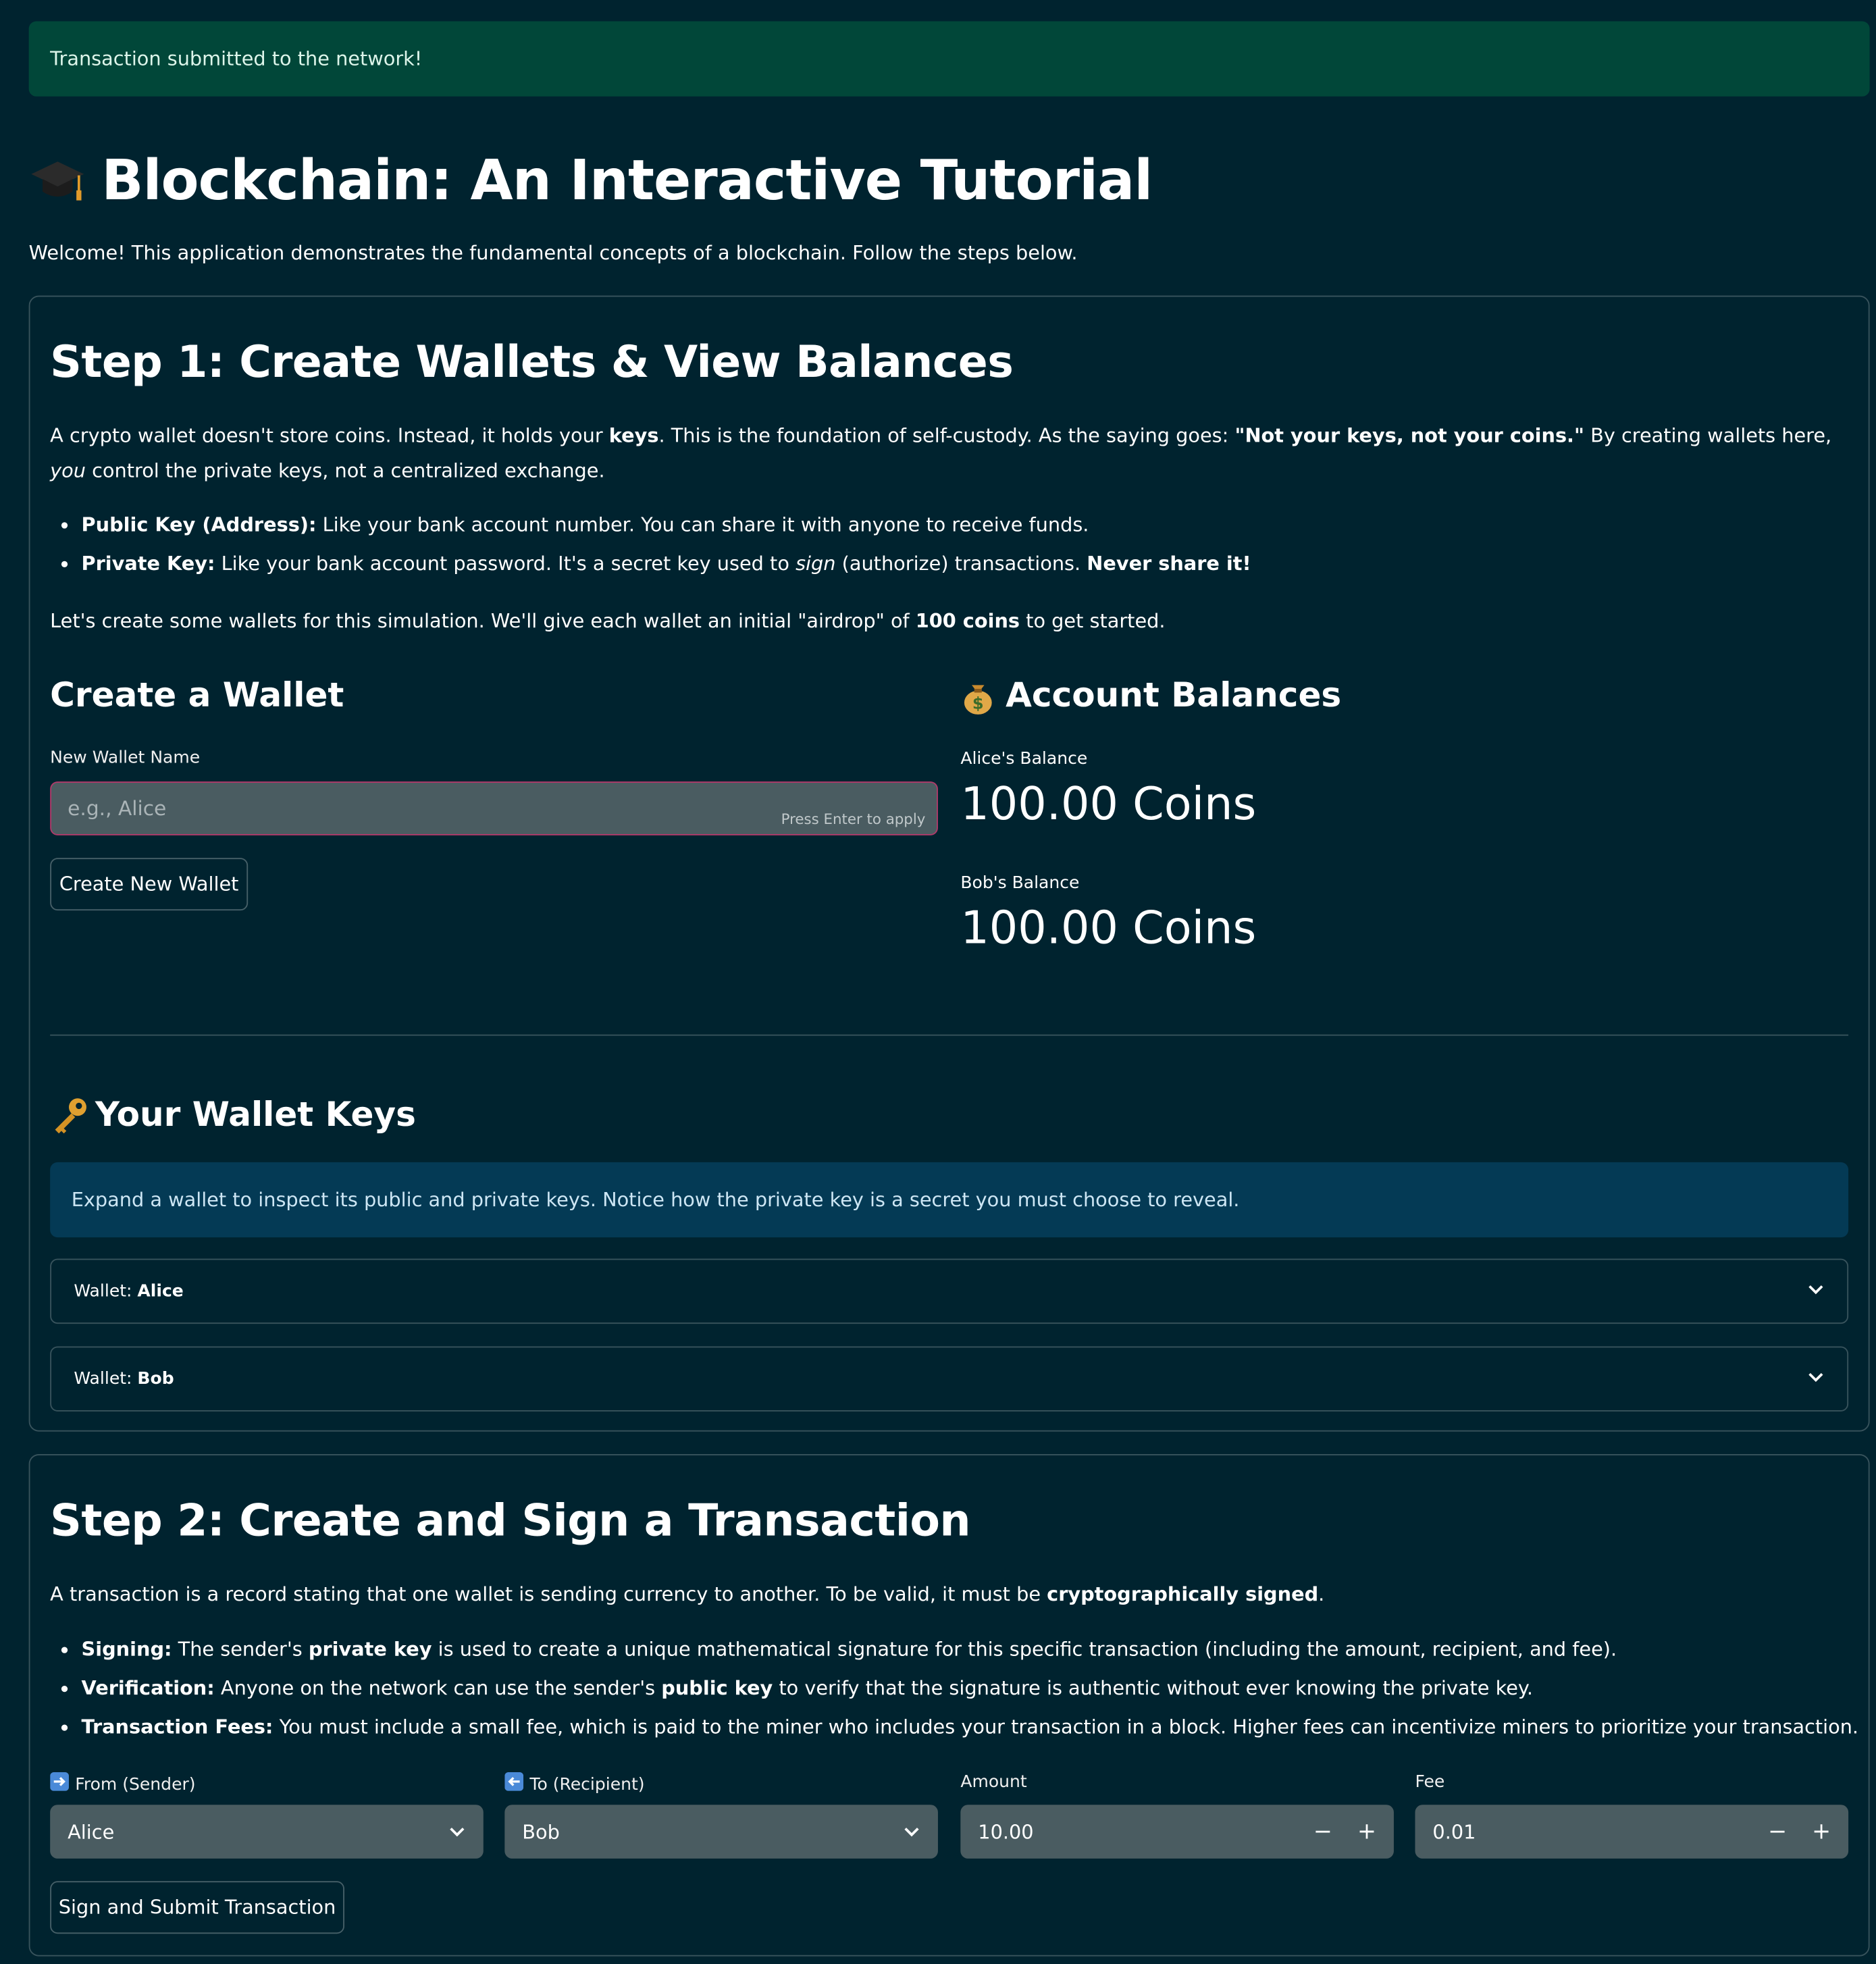  Describe the element at coordinates (1454, 1831) in the screenshot. I see `fee-value: 0.01` at that location.